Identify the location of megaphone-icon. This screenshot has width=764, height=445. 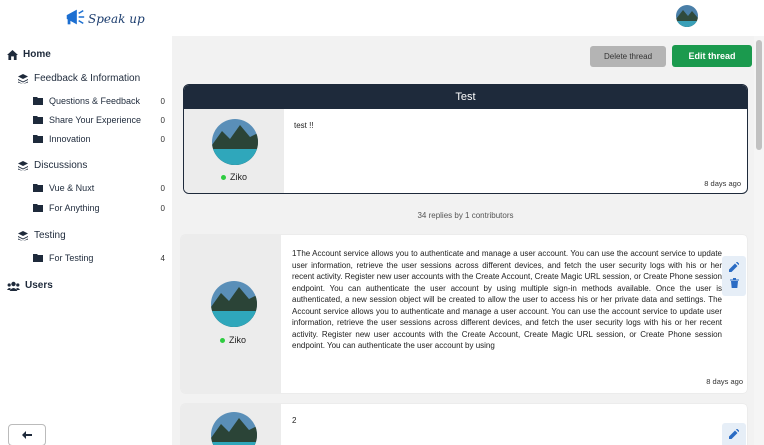
(75, 17).